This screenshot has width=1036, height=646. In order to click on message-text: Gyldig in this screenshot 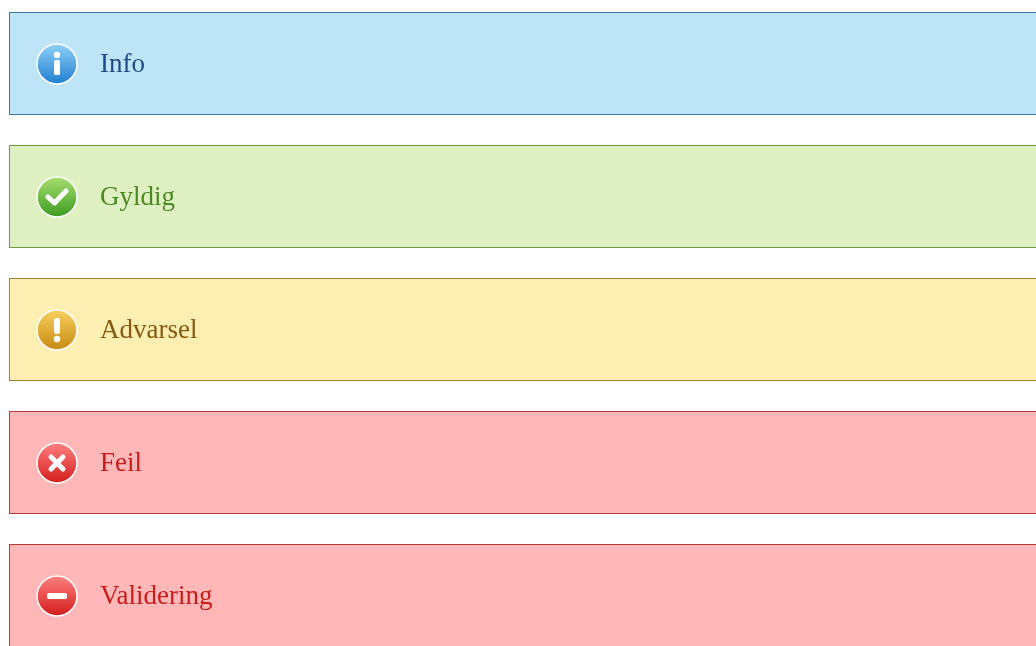, I will do `click(137, 196)`.